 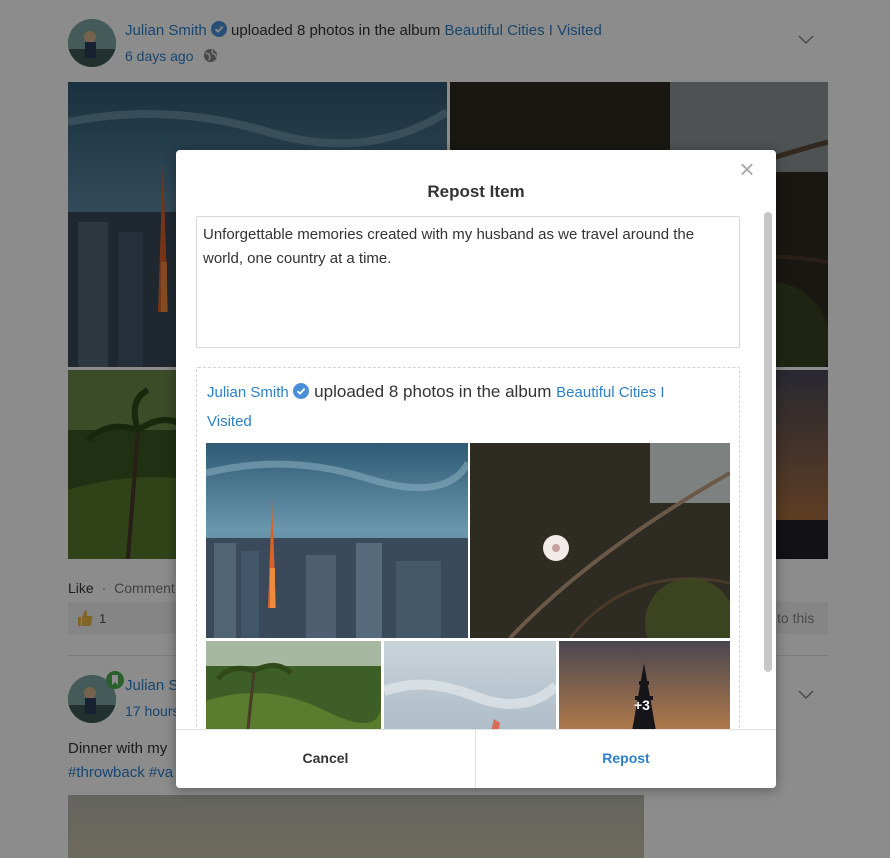 I want to click on reposted-action-text: uploaded 8 photos in the album, so click(x=433, y=391).